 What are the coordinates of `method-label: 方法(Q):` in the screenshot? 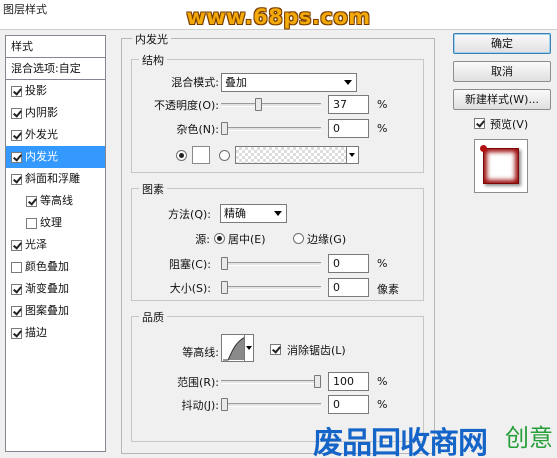 It's located at (189, 214).